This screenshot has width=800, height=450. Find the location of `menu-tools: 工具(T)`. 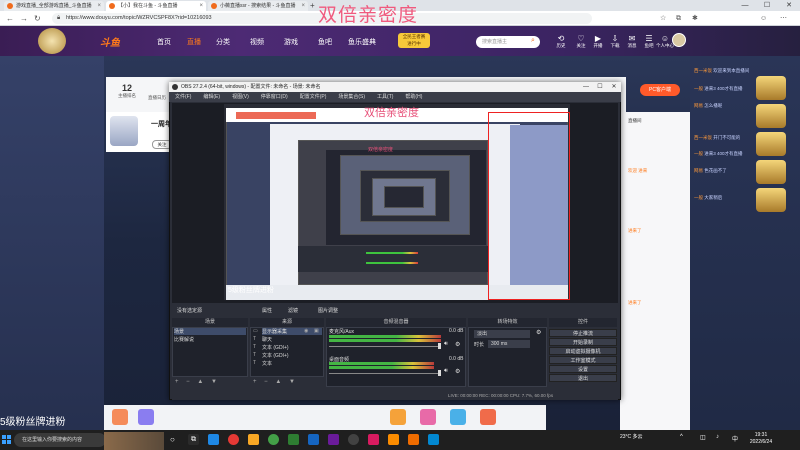

menu-tools: 工具(T) is located at coordinates (385, 97).